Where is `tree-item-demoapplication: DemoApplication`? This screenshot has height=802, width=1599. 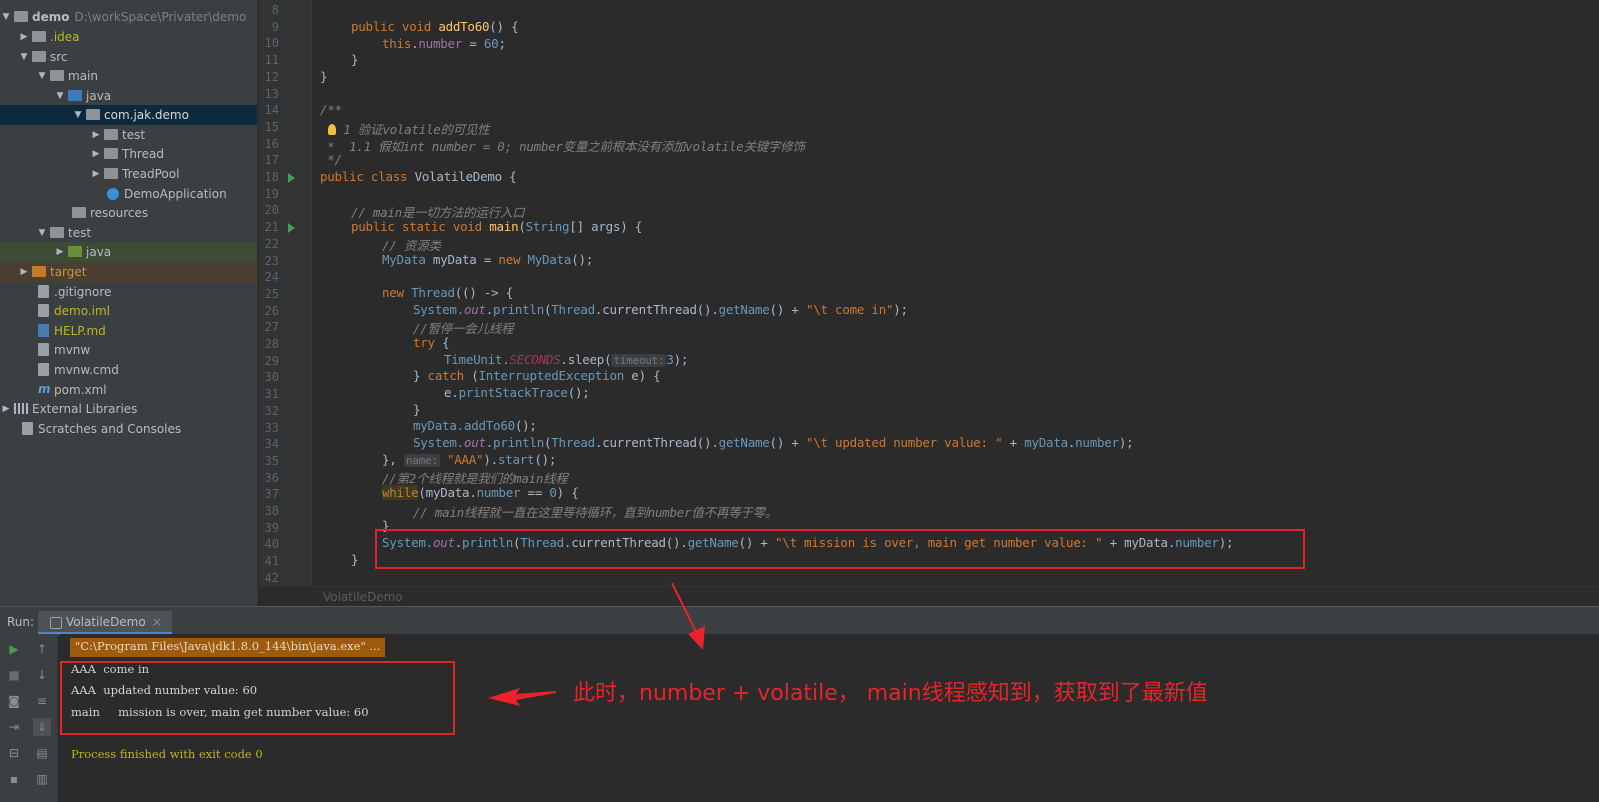 tree-item-demoapplication: DemoApplication is located at coordinates (128, 194).